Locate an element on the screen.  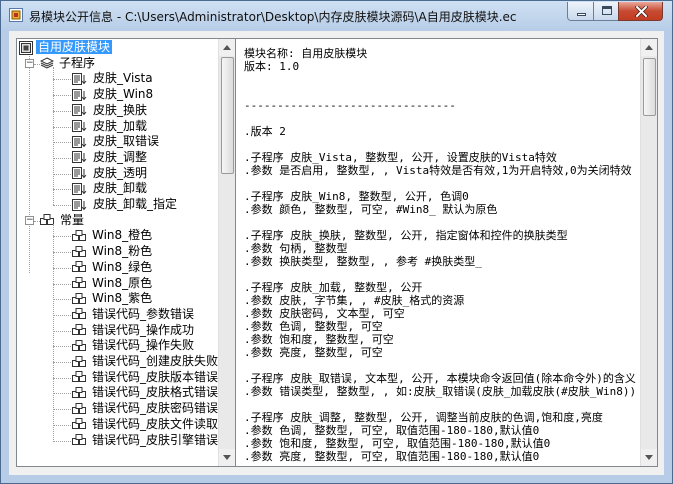
tree-item-constant: Win8_原色 is located at coordinates (113, 283).